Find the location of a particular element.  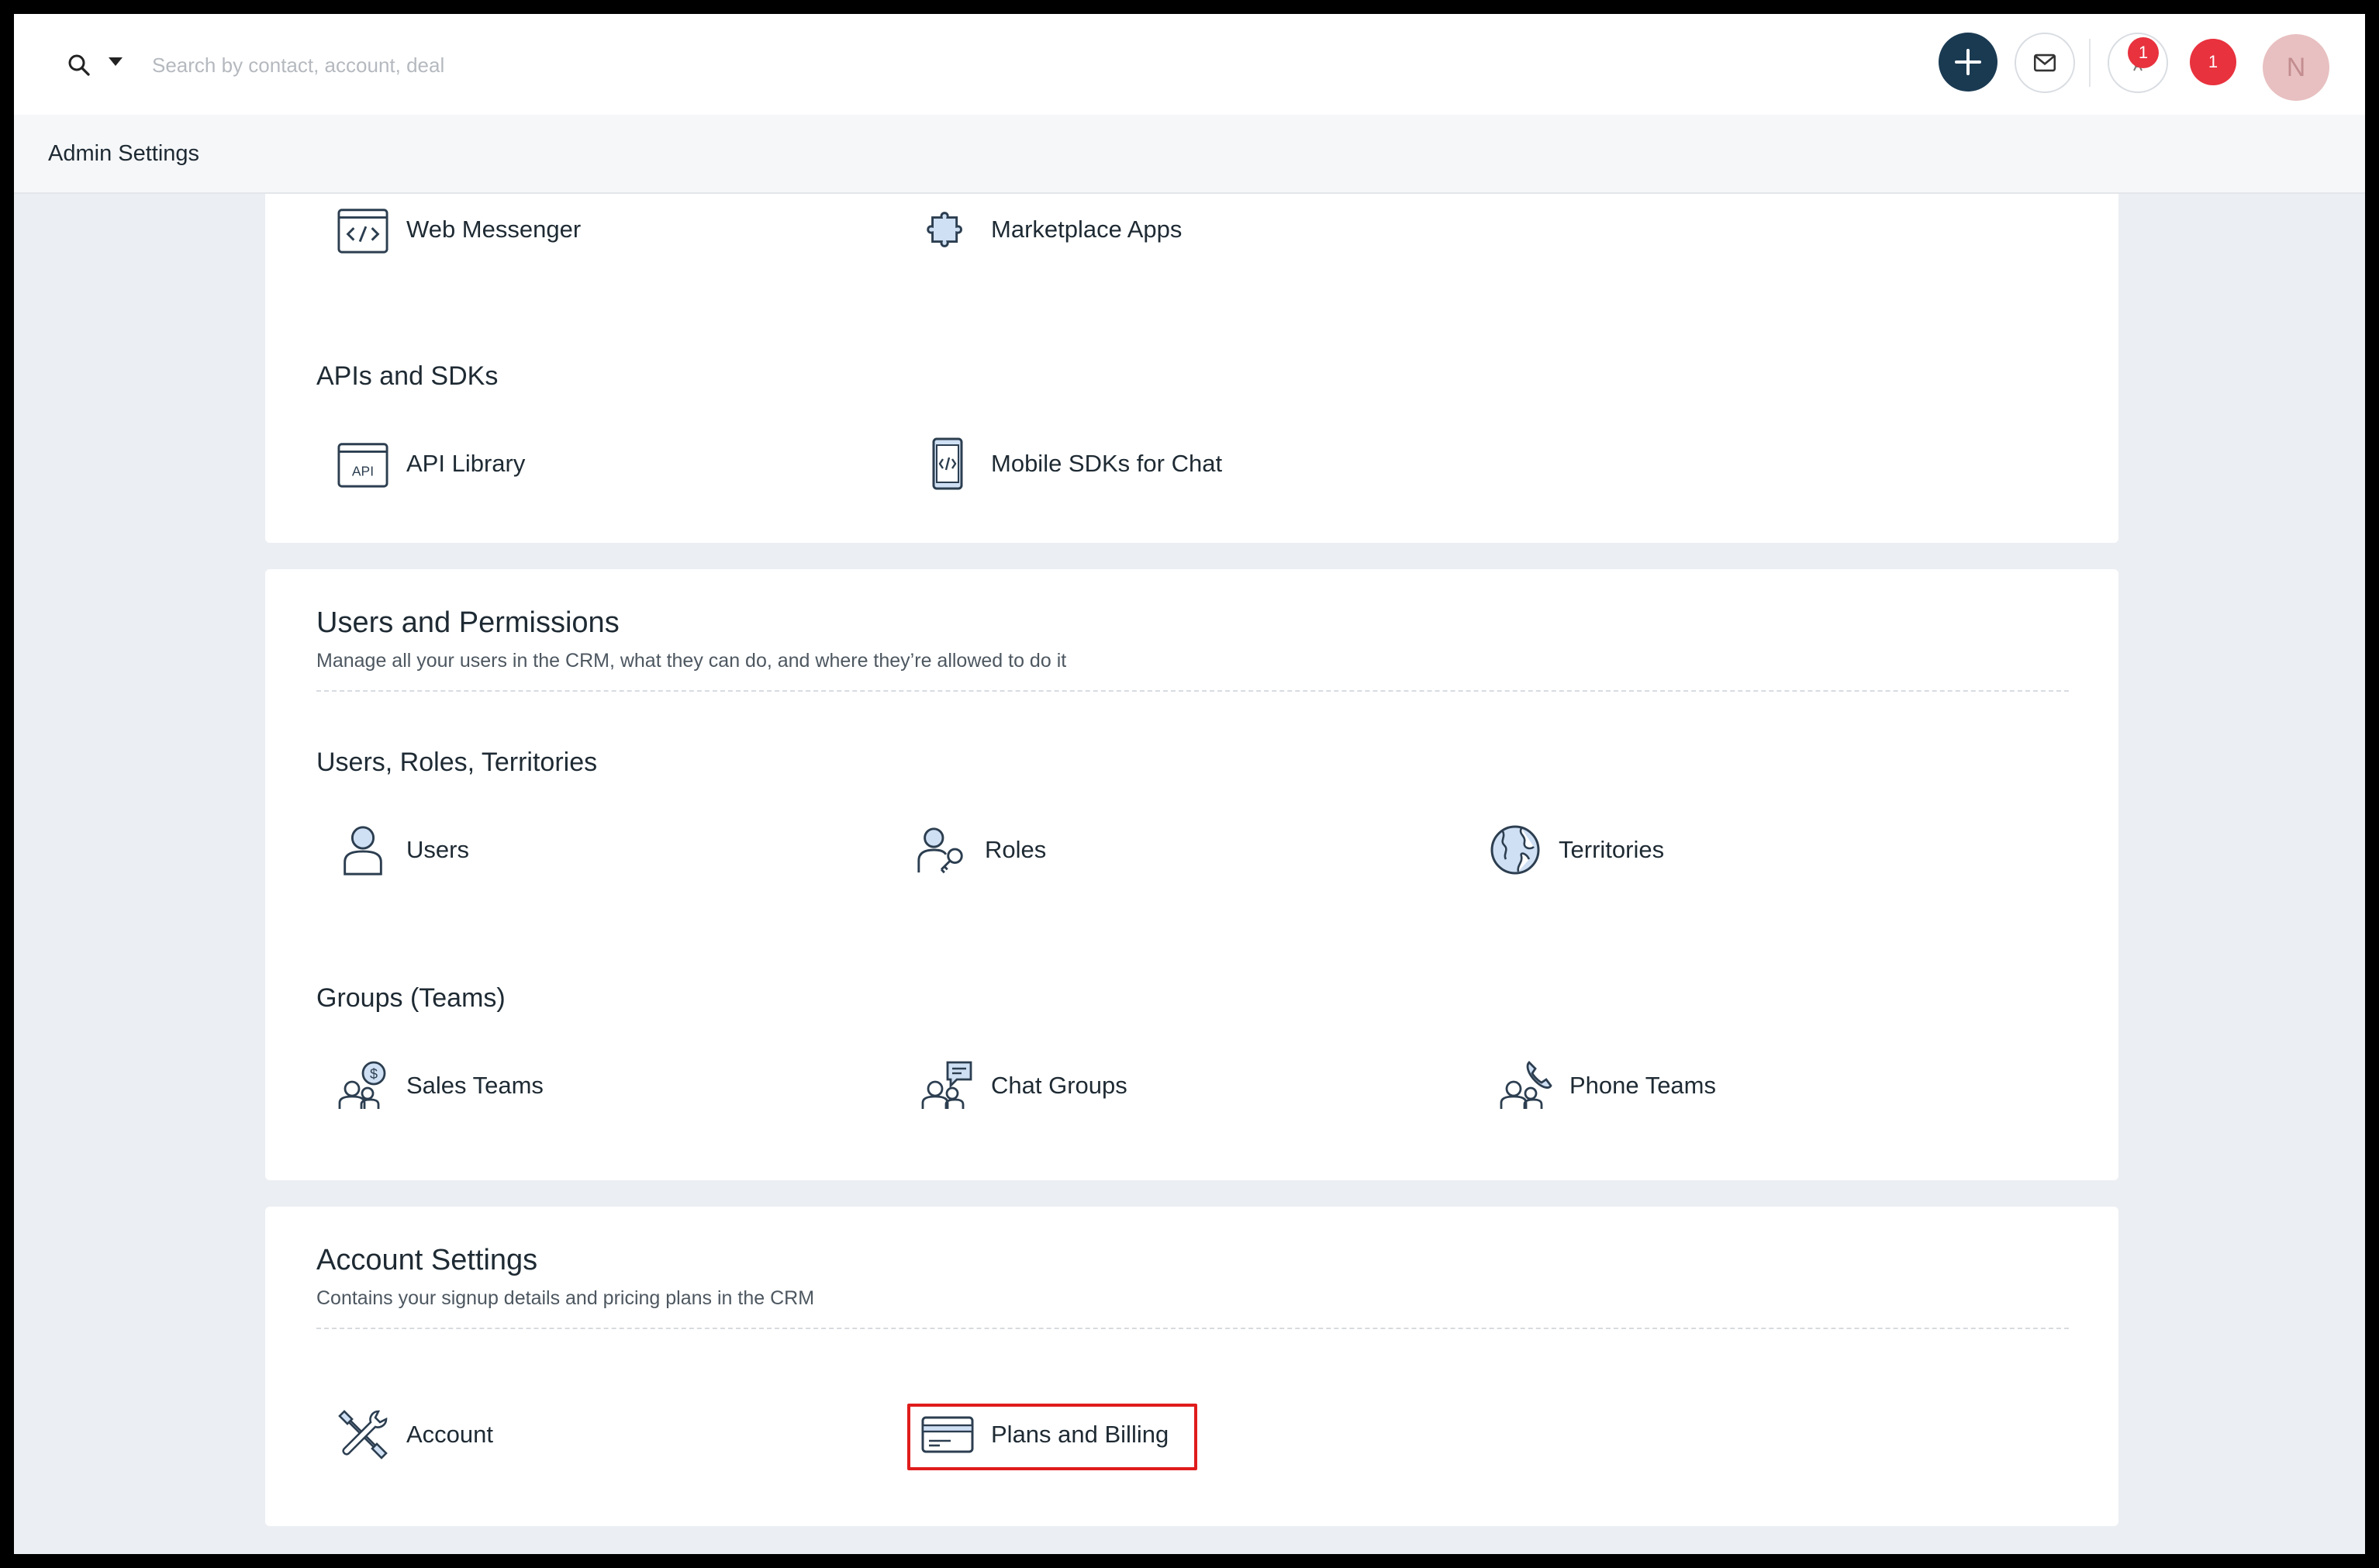

top-bar: 1 1 N is located at coordinates (1190, 65).